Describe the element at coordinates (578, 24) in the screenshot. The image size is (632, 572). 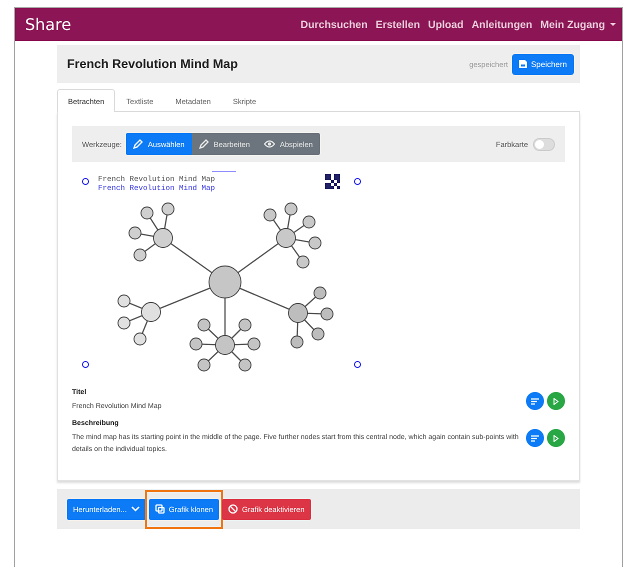
I see `nav-link: Mein Zugang` at that location.